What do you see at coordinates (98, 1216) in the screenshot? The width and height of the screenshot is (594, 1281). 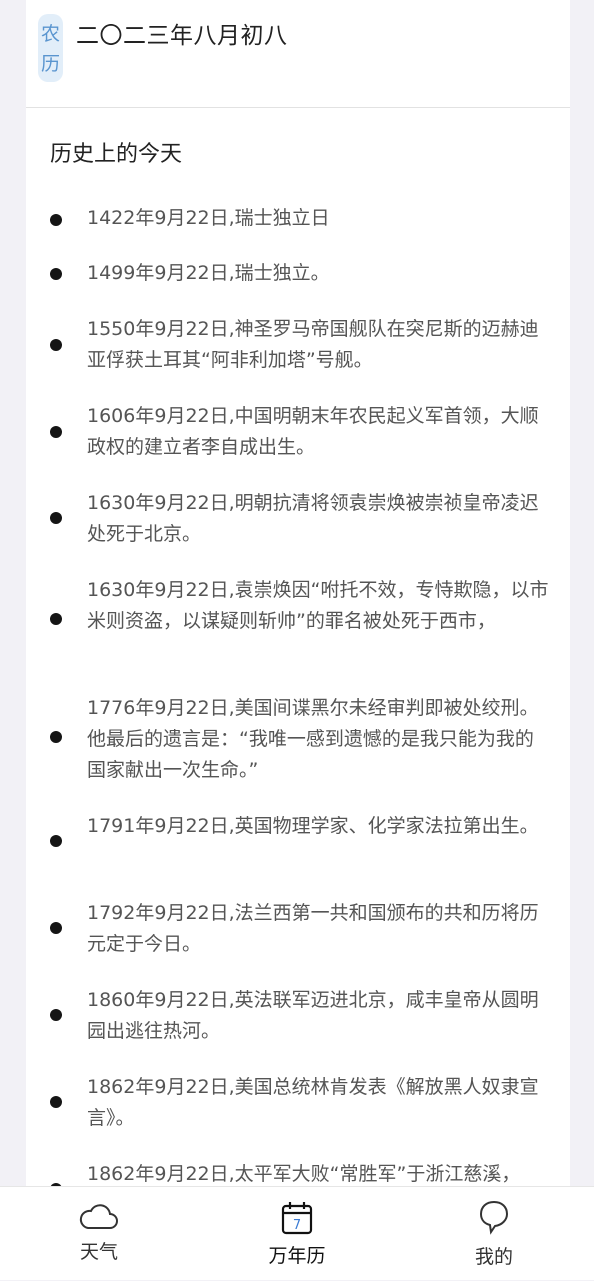 I see `cloud-icon` at bounding box center [98, 1216].